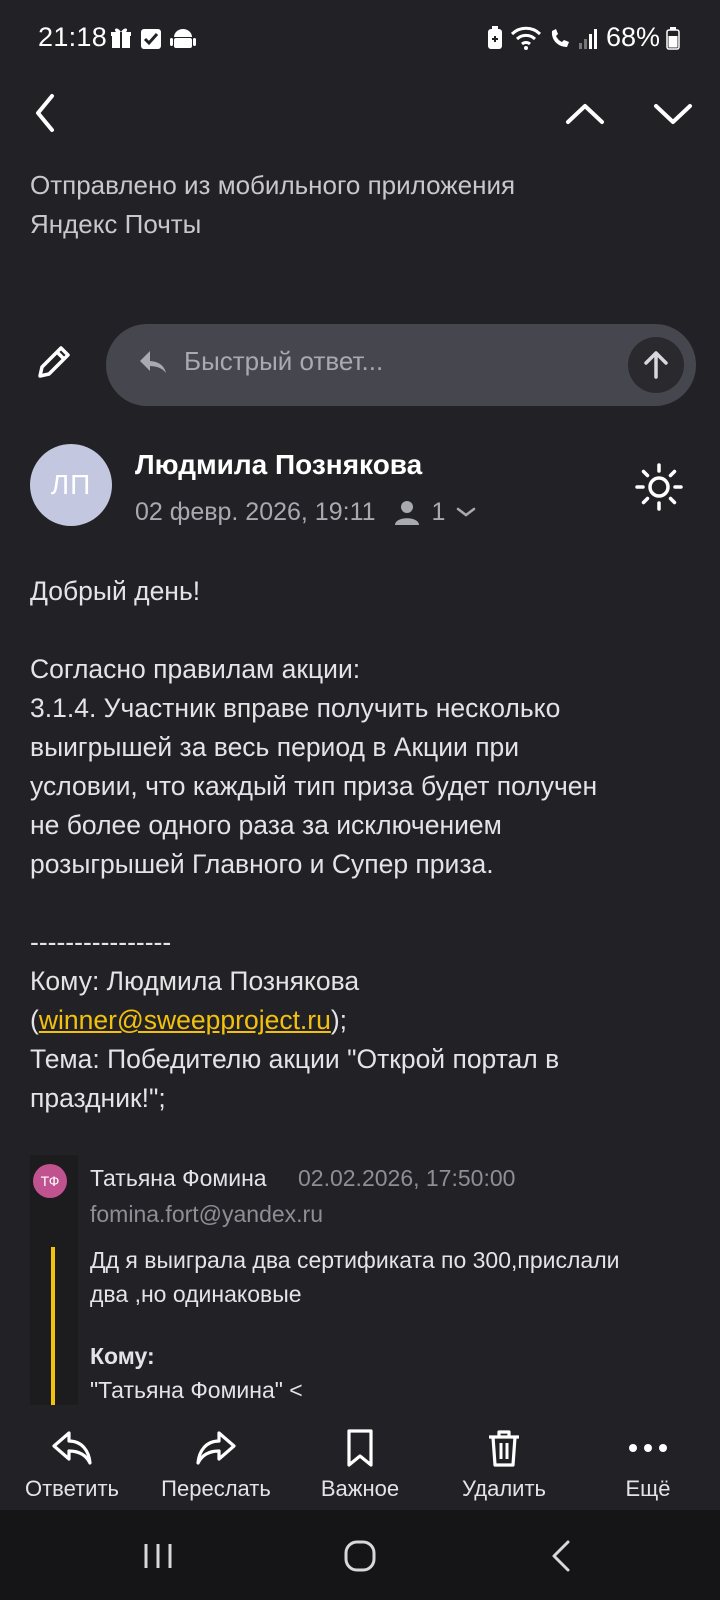 This screenshot has height=1600, width=720. What do you see at coordinates (406, 513) in the screenshot?
I see `person-icon` at bounding box center [406, 513].